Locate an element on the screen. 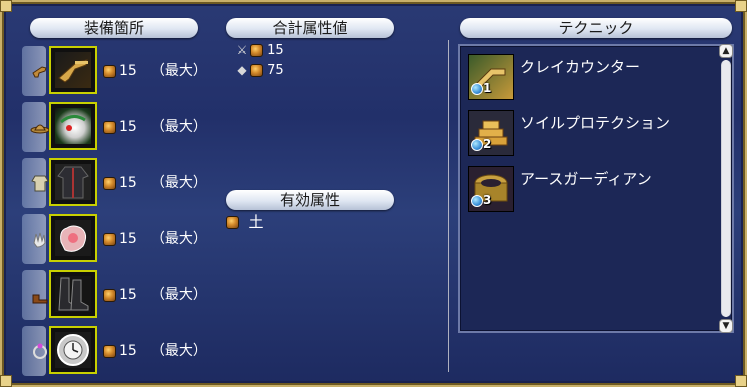  technique-scrollbar: ▲ ▼ is located at coordinates (726, 188).